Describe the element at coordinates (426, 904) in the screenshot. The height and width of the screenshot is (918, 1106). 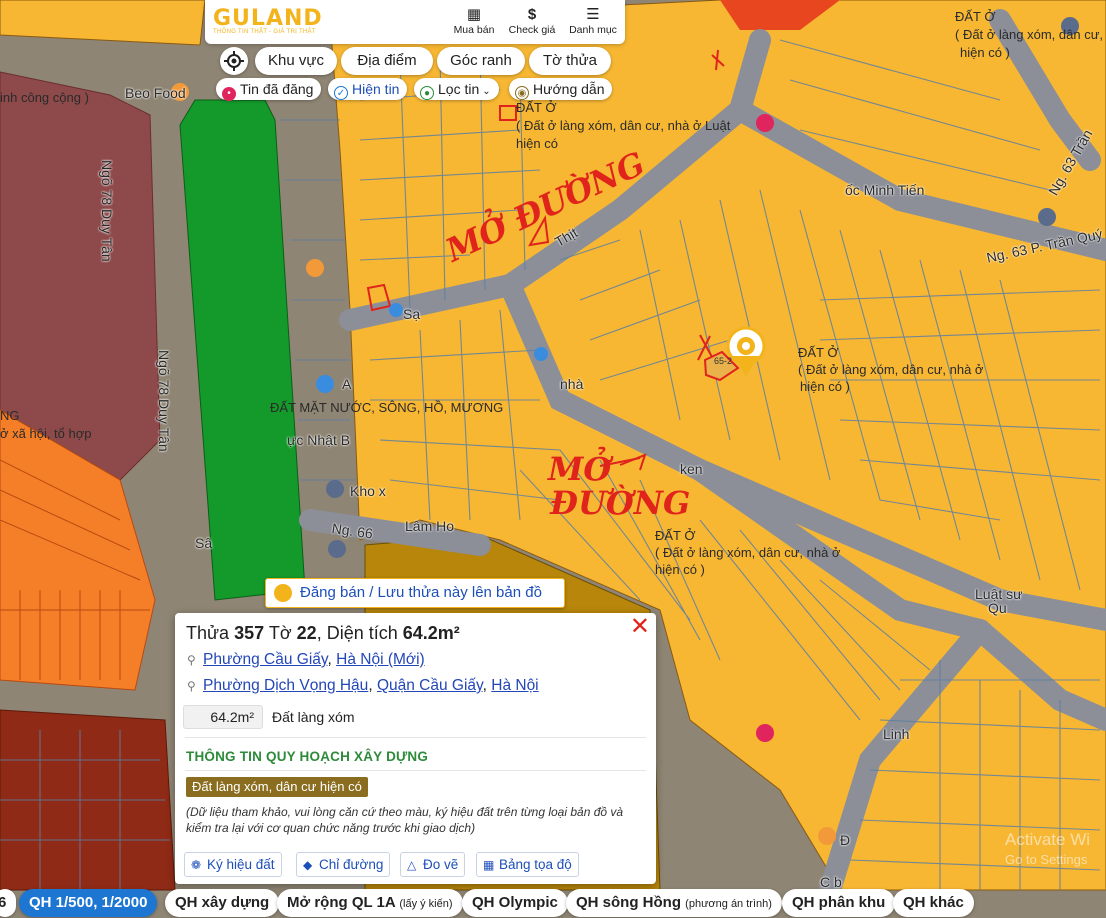
I see `tab-mo-rong-ql1a-note: (lấy ý kiến)` at that location.